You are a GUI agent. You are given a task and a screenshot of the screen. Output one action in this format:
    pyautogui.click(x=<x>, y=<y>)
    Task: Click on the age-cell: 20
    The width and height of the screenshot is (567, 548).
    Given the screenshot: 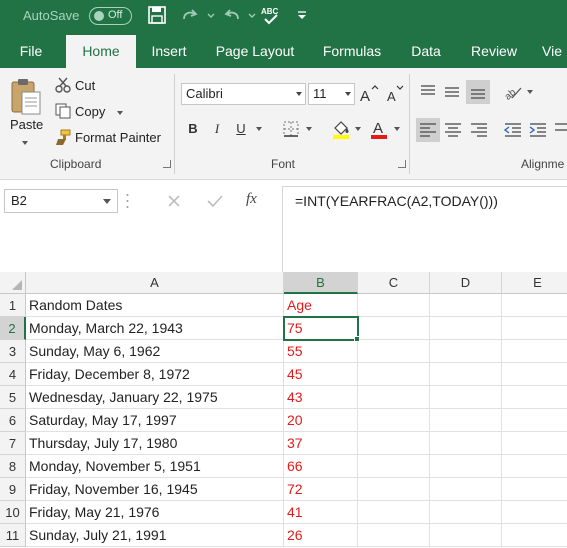 What is the action you would take?
    pyautogui.click(x=321, y=420)
    